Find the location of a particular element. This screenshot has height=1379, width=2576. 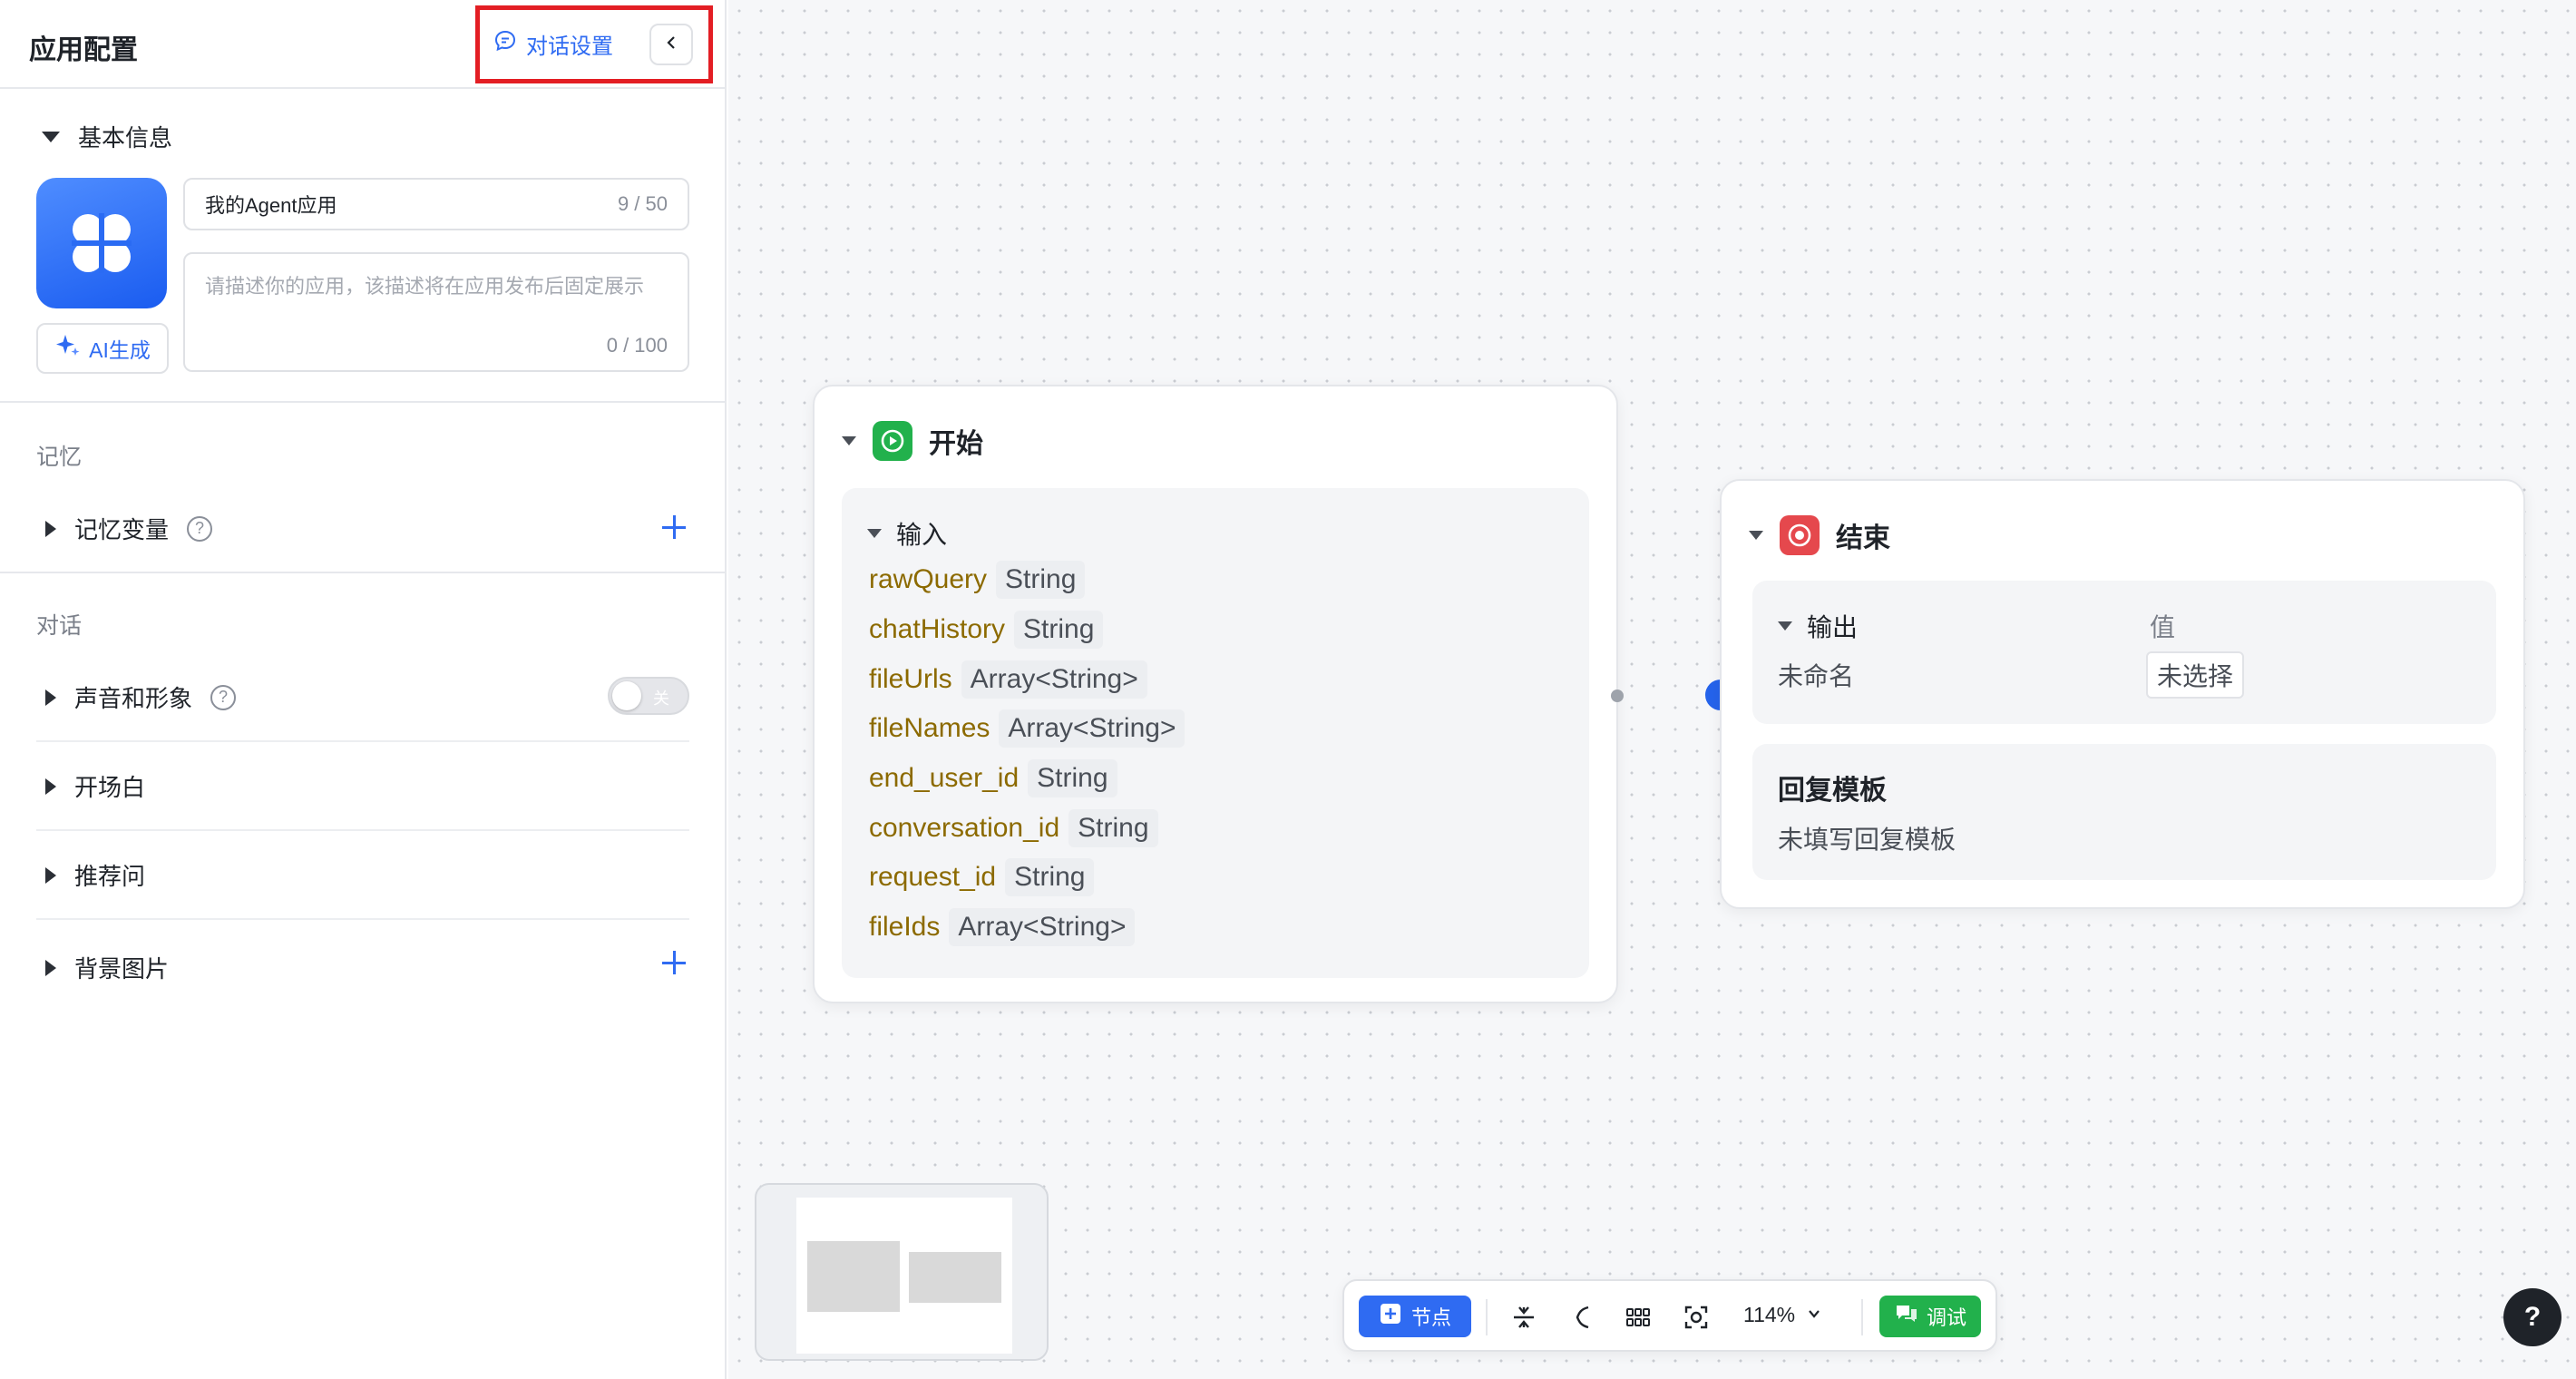

variable-row: end_user_id String is located at coordinates (993, 778).